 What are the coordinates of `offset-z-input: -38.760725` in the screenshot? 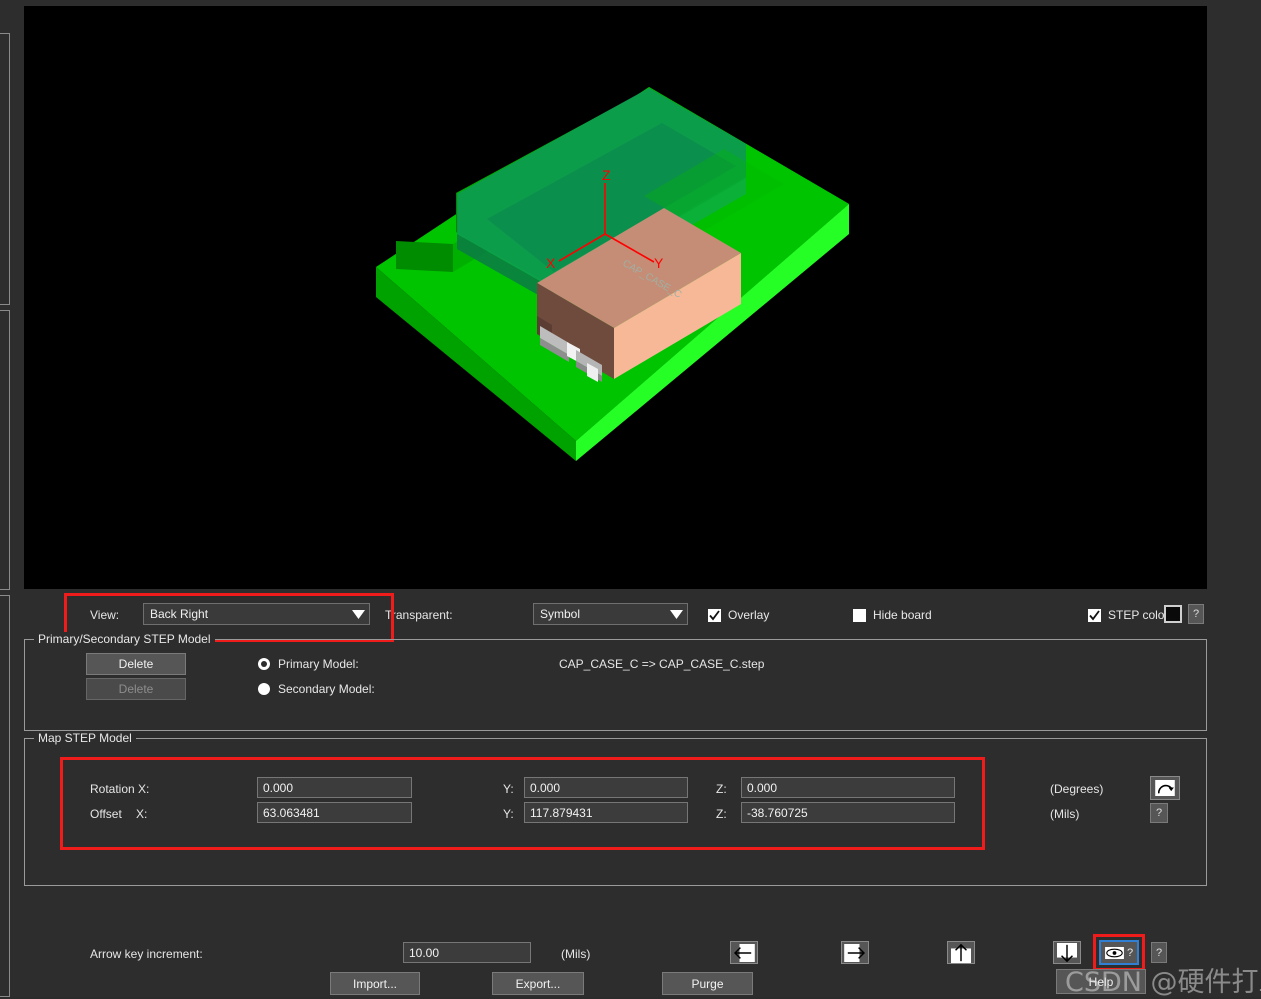 It's located at (848, 812).